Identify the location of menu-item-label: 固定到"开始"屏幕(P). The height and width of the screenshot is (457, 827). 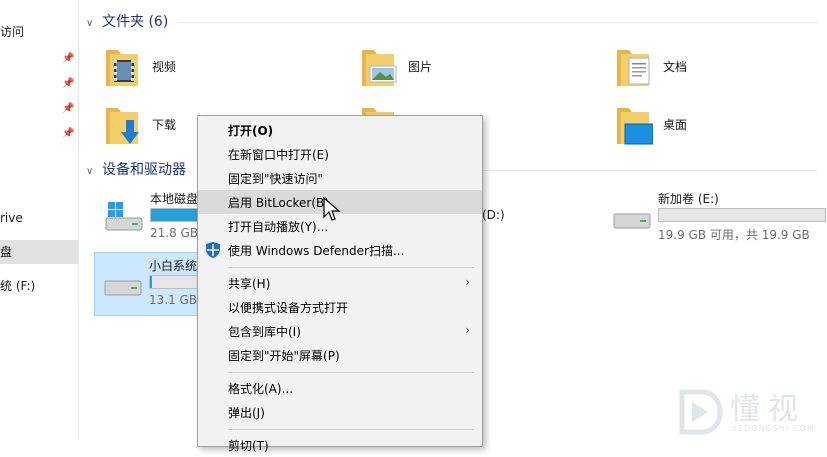
(284, 356).